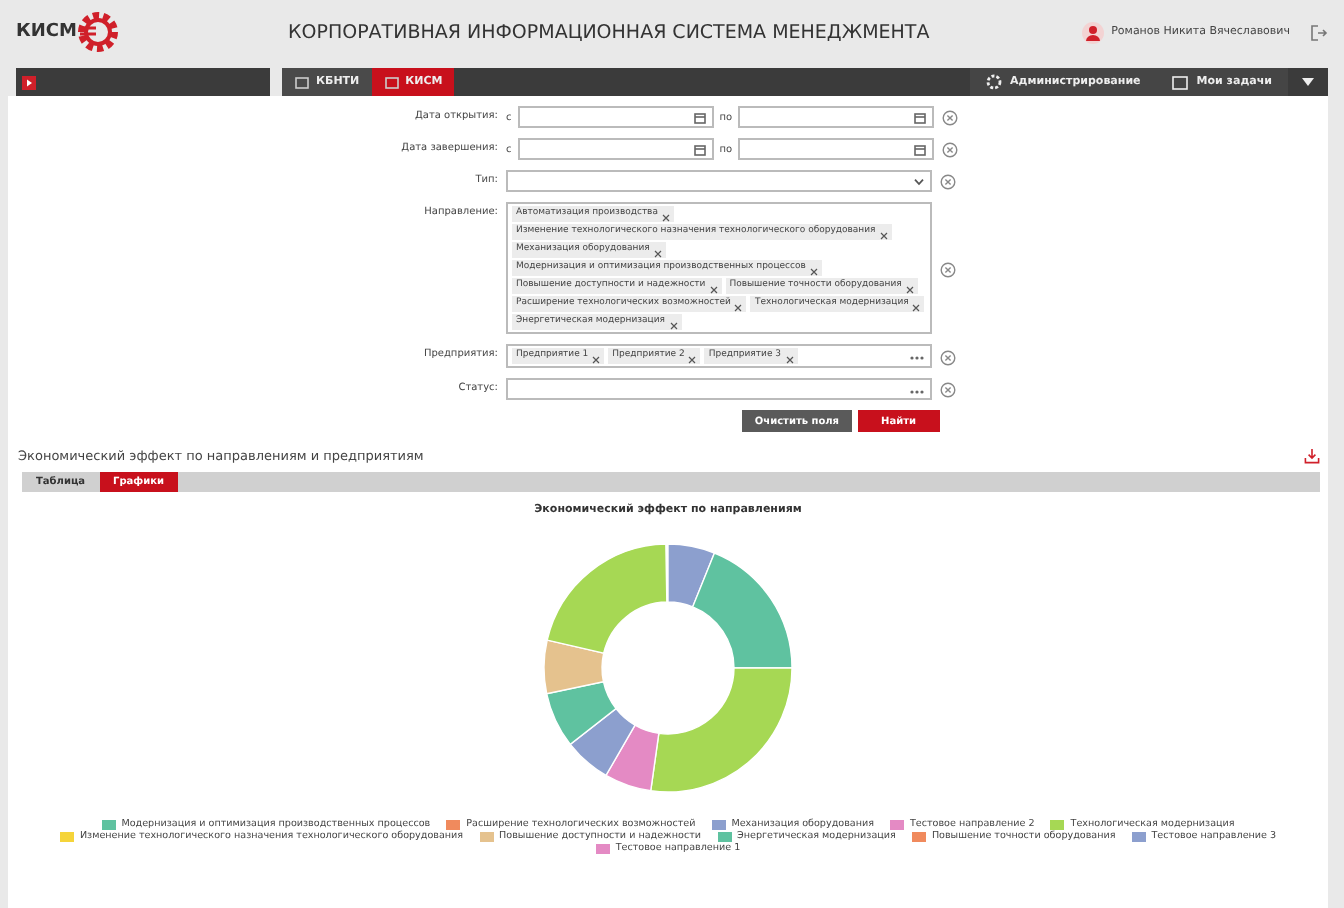  I want to click on app-title: КОРПОРАТИВНАЯ ИНФОРМАЦИОННАЯ СИСТЕМА МЕНЕДЖМЕНТА, so click(610, 32).